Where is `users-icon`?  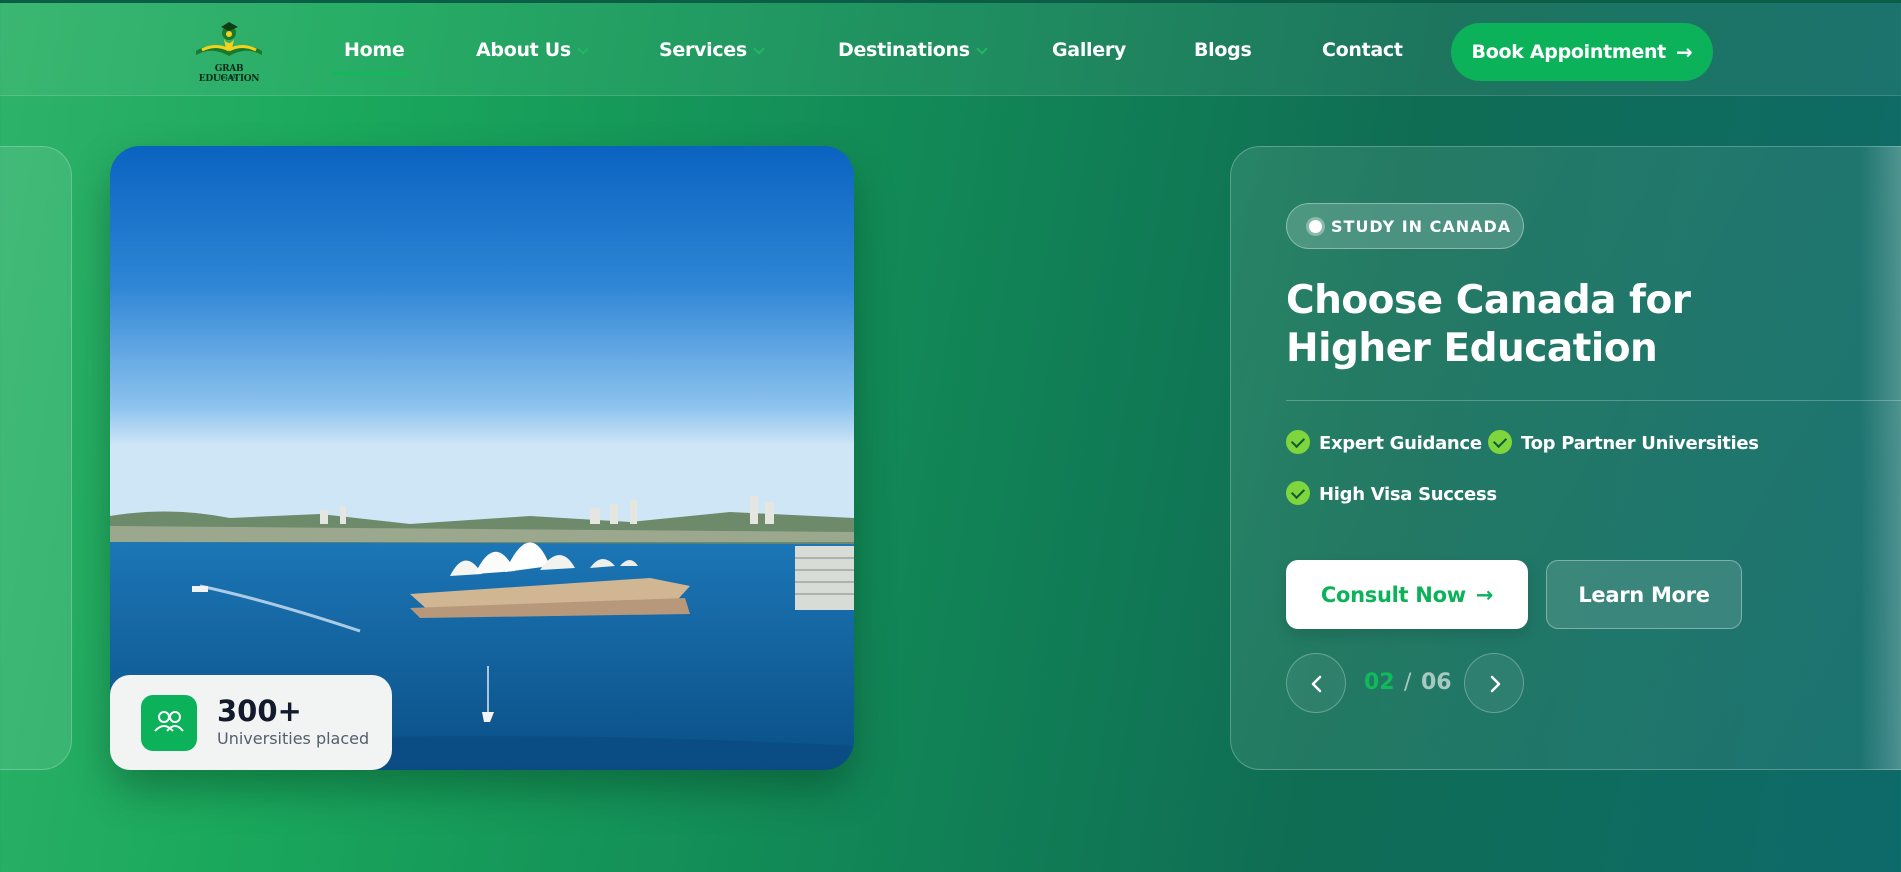
users-icon is located at coordinates (169, 723).